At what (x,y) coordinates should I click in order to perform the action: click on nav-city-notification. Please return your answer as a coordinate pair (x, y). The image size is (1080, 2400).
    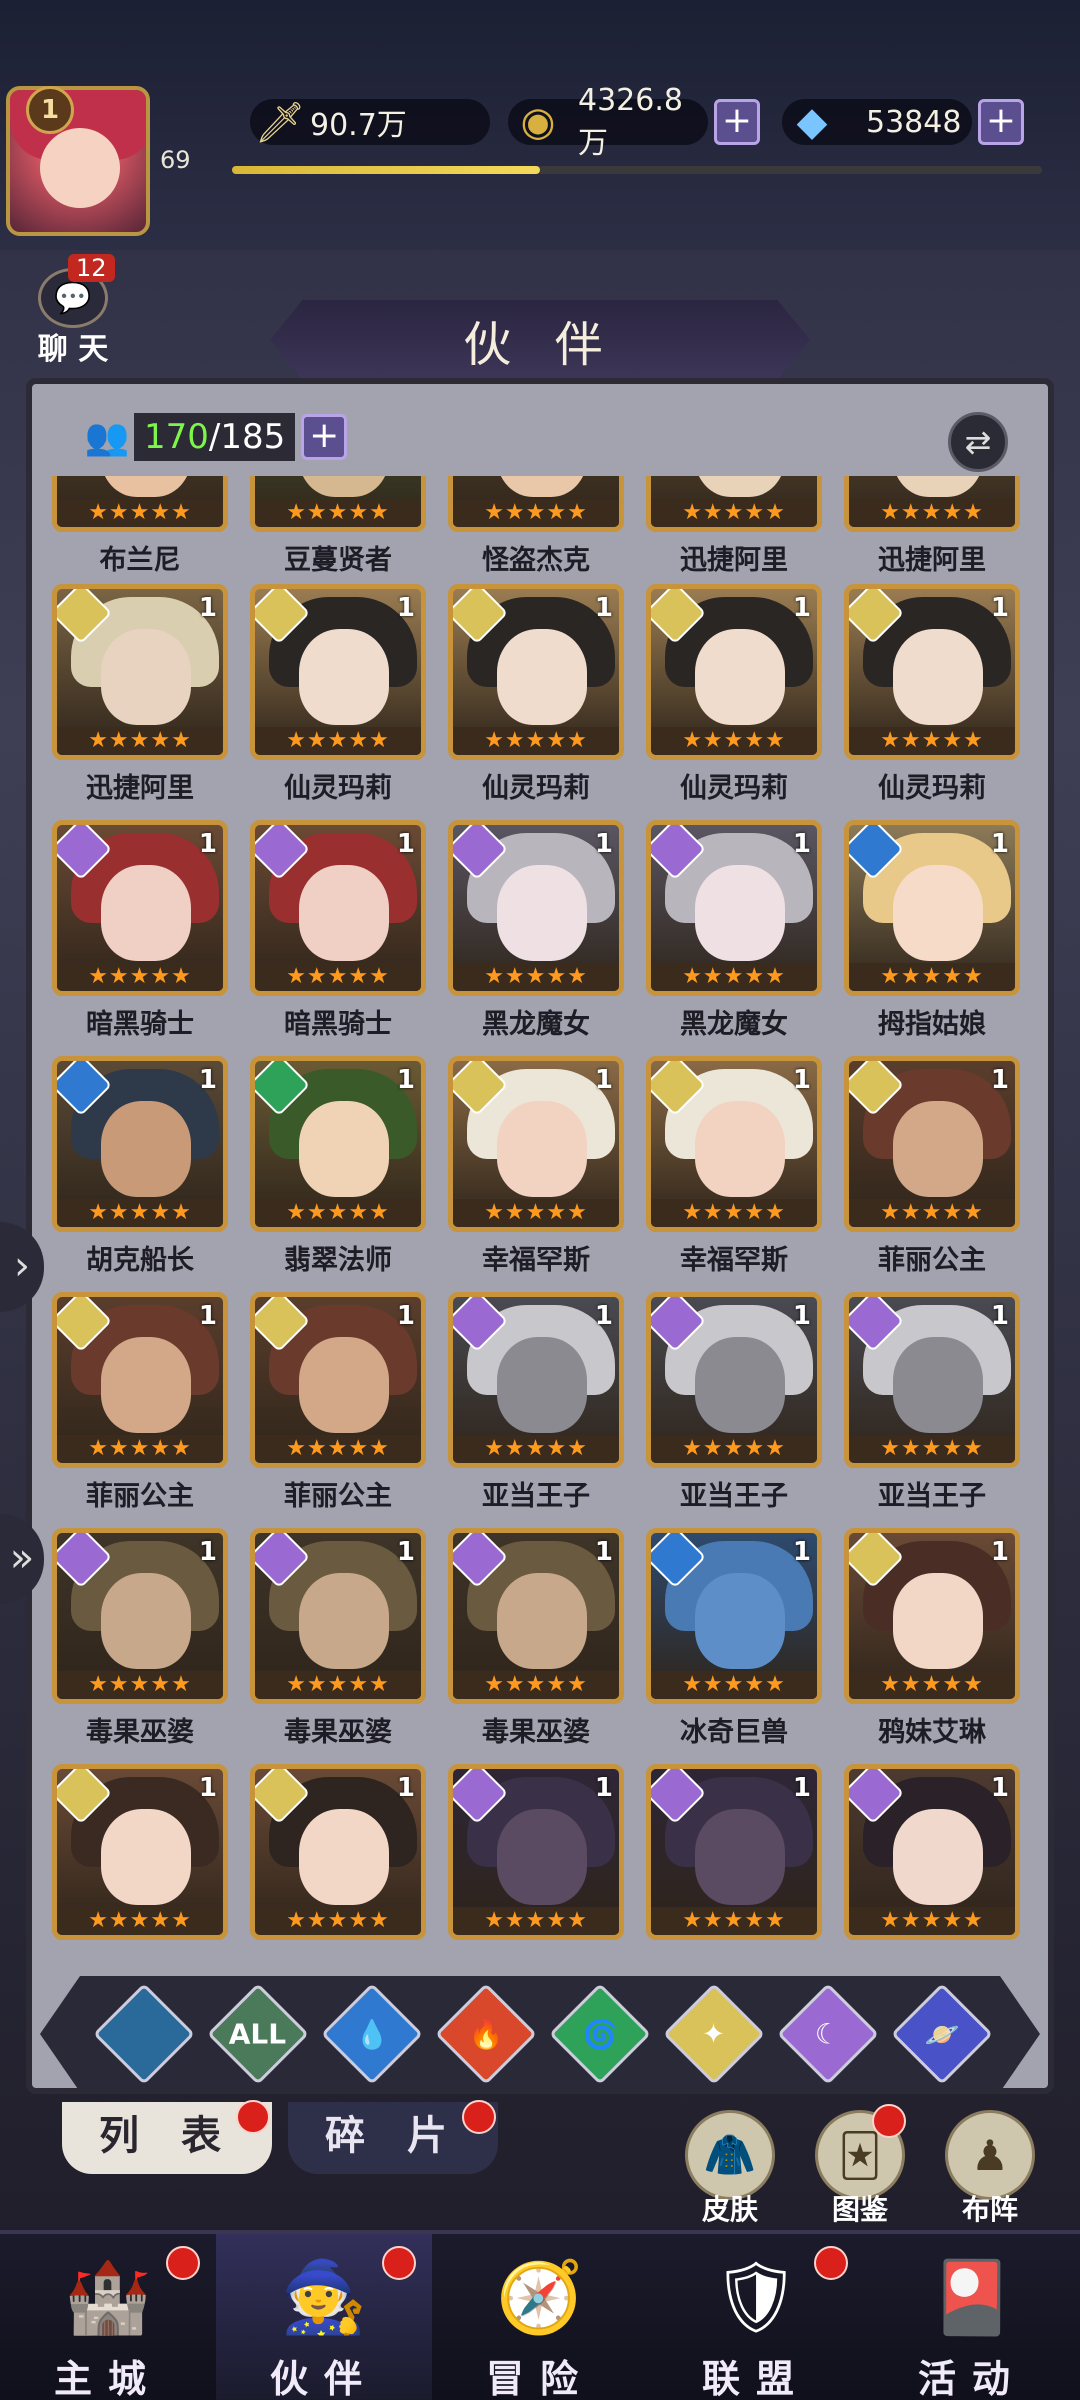
    Looking at the image, I should click on (183, 2263).